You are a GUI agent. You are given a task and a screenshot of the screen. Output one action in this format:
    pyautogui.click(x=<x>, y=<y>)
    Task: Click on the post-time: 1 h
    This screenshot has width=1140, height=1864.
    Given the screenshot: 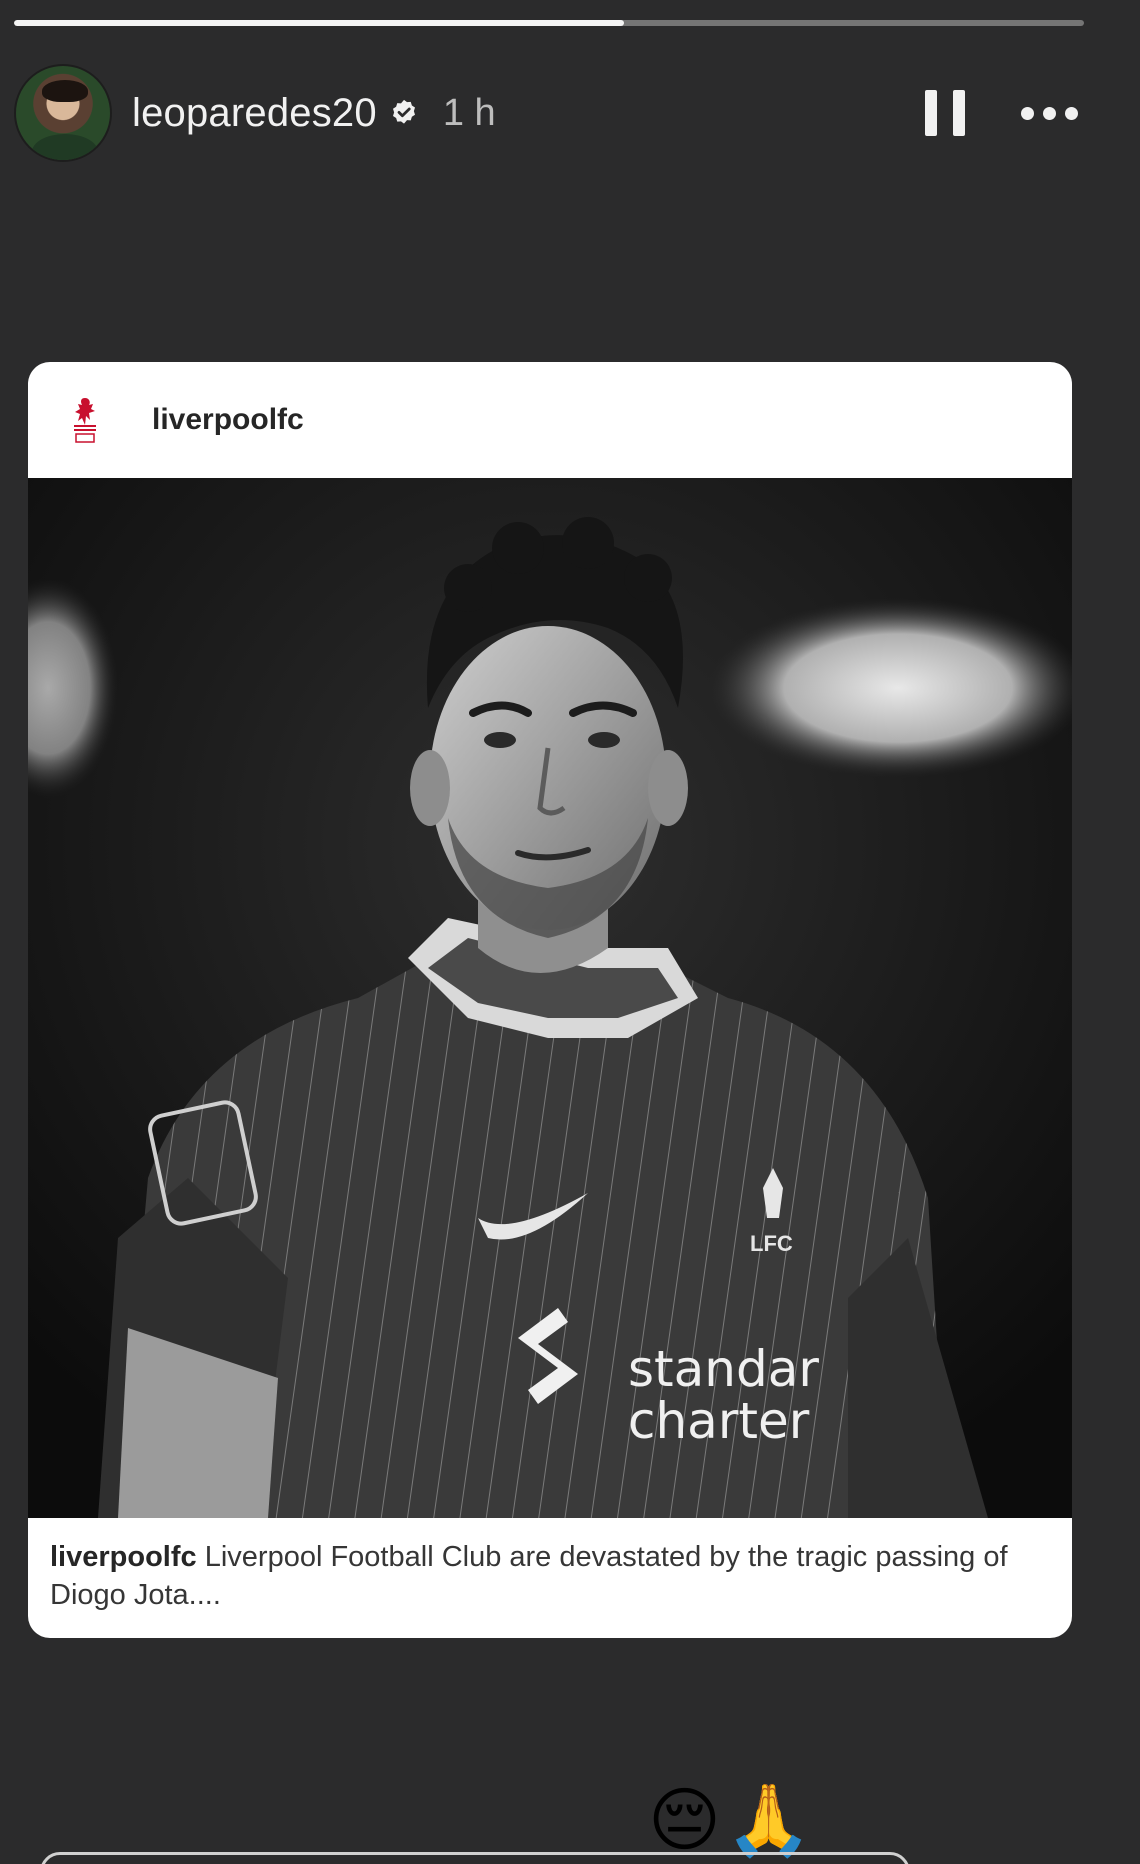 What is the action you would take?
    pyautogui.click(x=469, y=112)
    